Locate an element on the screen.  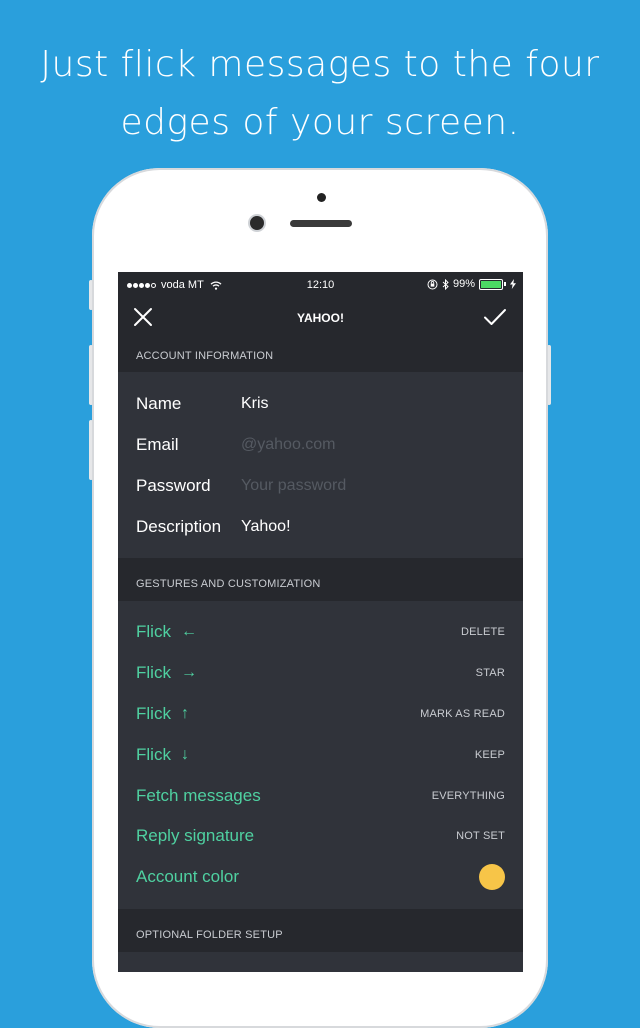
email-field is located at coordinates (366, 444).